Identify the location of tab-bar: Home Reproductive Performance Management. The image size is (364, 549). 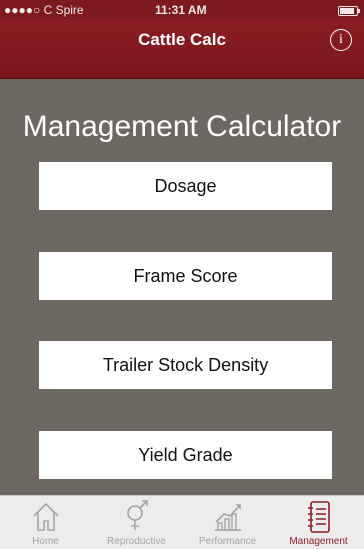
(182, 522).